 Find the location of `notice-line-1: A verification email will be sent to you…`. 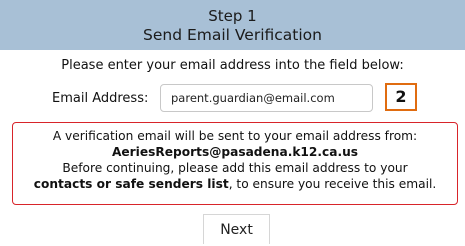

notice-line-1: A verification email will be sent to you… is located at coordinates (235, 136).